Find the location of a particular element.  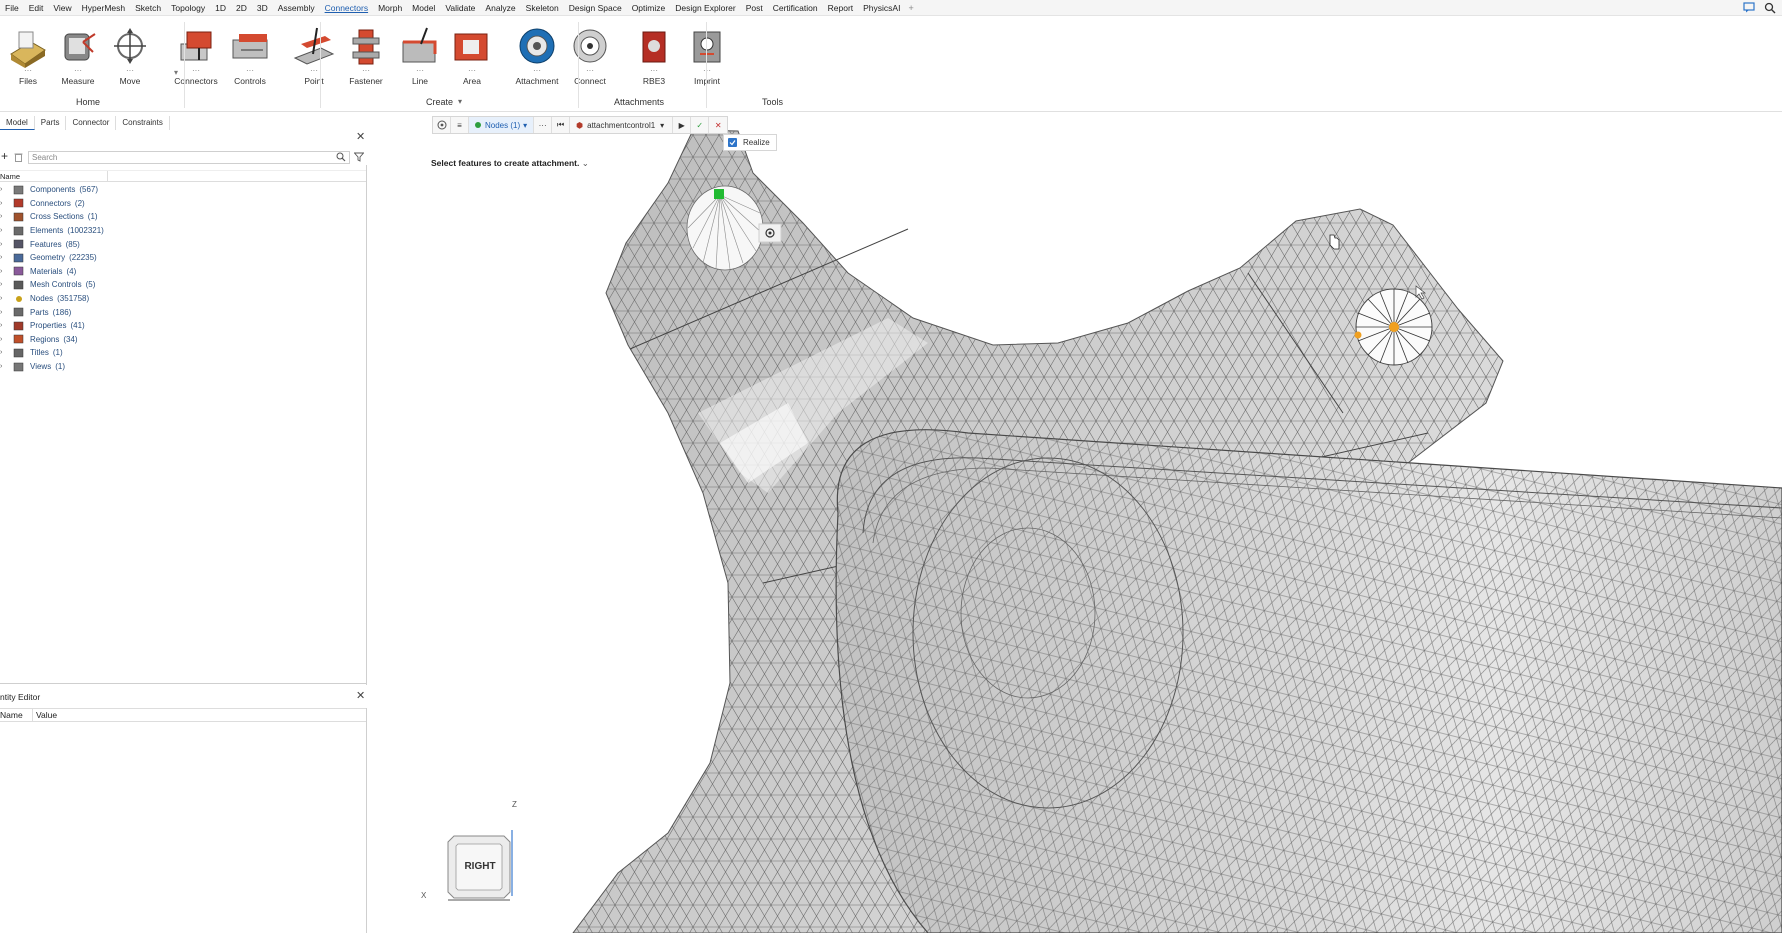

realize-checkbox: Realize is located at coordinates (750, 142).